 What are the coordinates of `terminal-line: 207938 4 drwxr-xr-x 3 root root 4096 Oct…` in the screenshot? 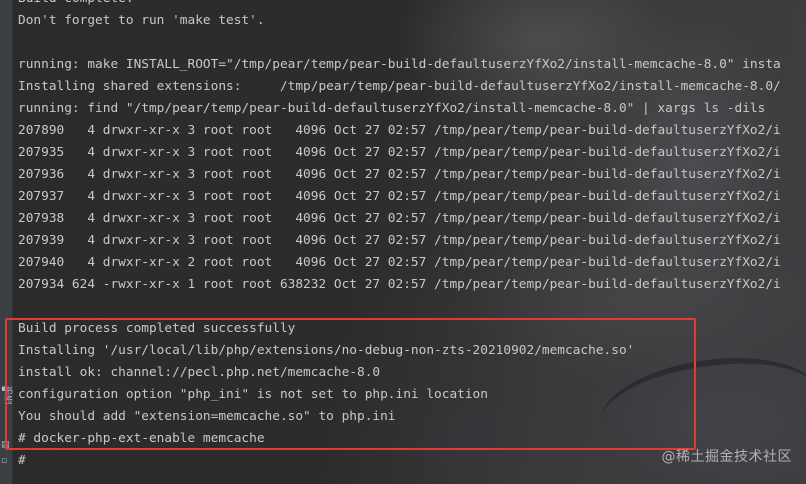 It's located at (399, 218).